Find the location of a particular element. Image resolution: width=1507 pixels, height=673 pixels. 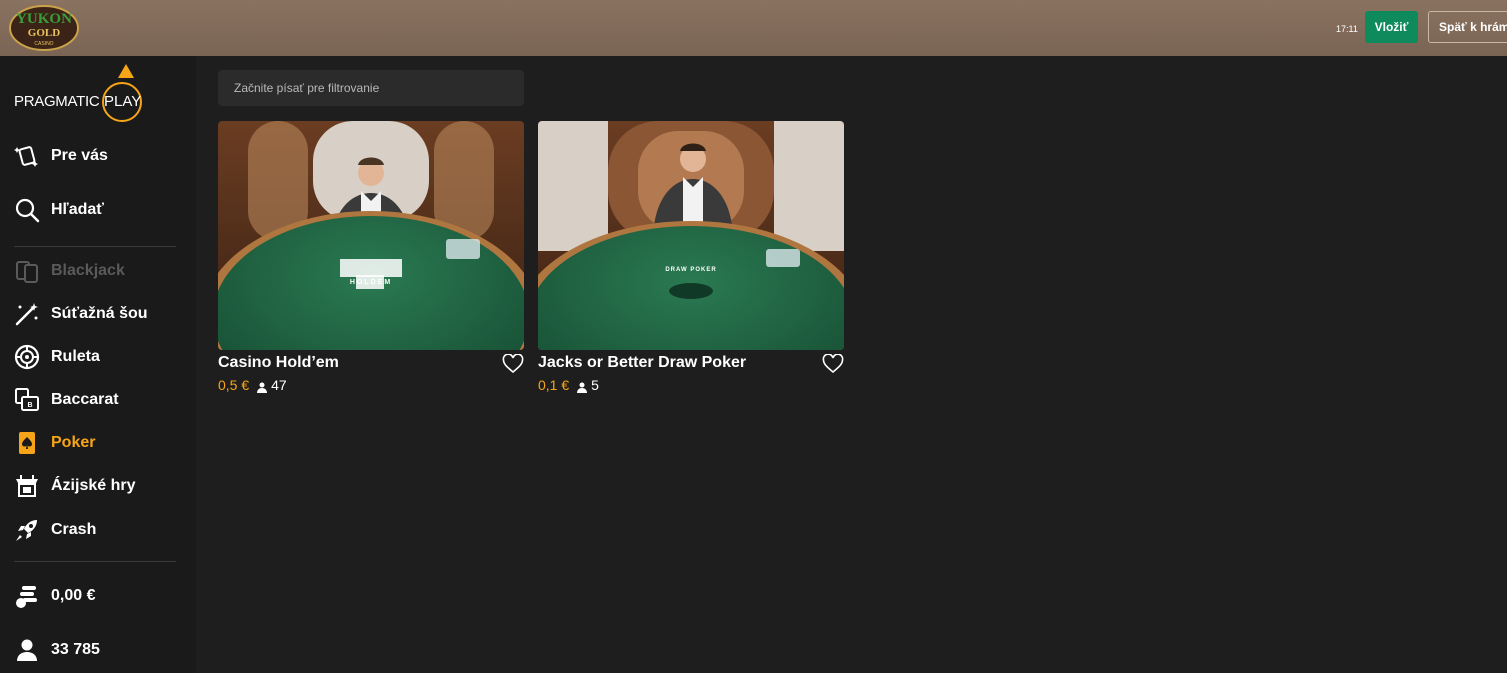

clock: 17:11 is located at coordinates (1347, 29).